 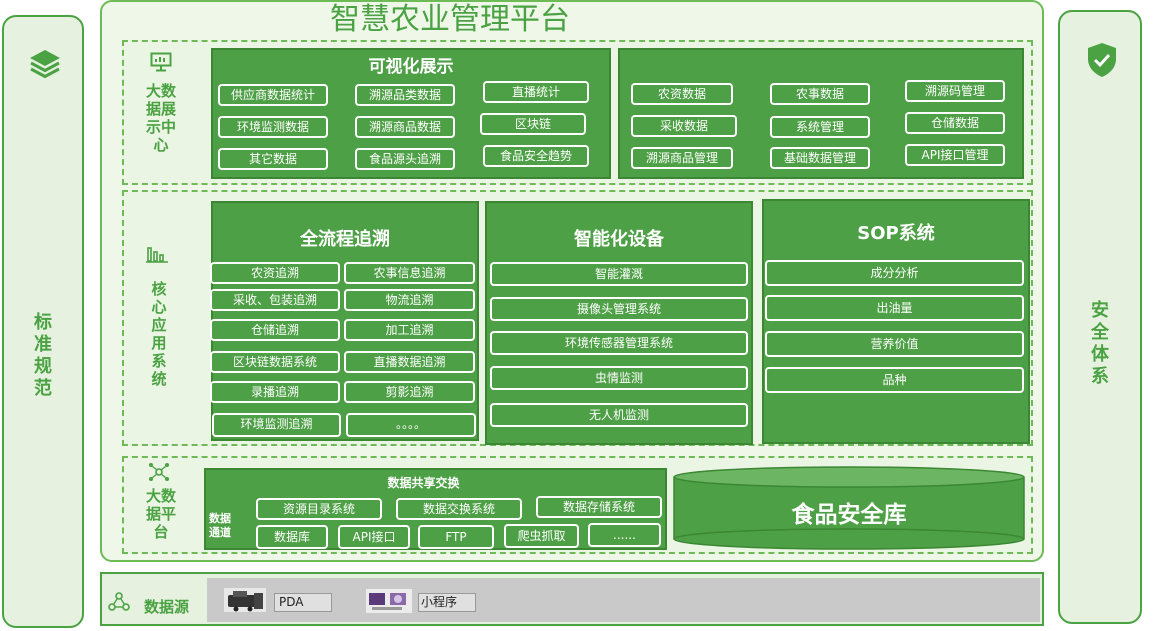 What do you see at coordinates (275, 362) in the screenshot?
I see `trace-item: 区块链数据系统` at bounding box center [275, 362].